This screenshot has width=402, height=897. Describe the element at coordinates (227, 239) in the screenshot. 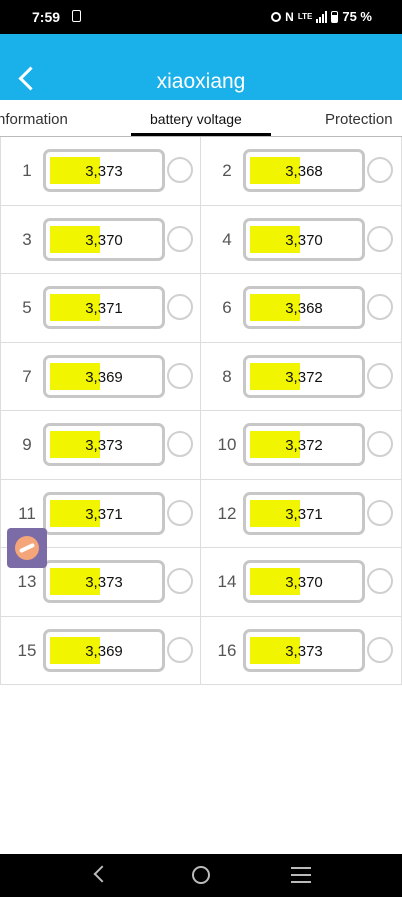

I see `cell-index: 4` at that location.